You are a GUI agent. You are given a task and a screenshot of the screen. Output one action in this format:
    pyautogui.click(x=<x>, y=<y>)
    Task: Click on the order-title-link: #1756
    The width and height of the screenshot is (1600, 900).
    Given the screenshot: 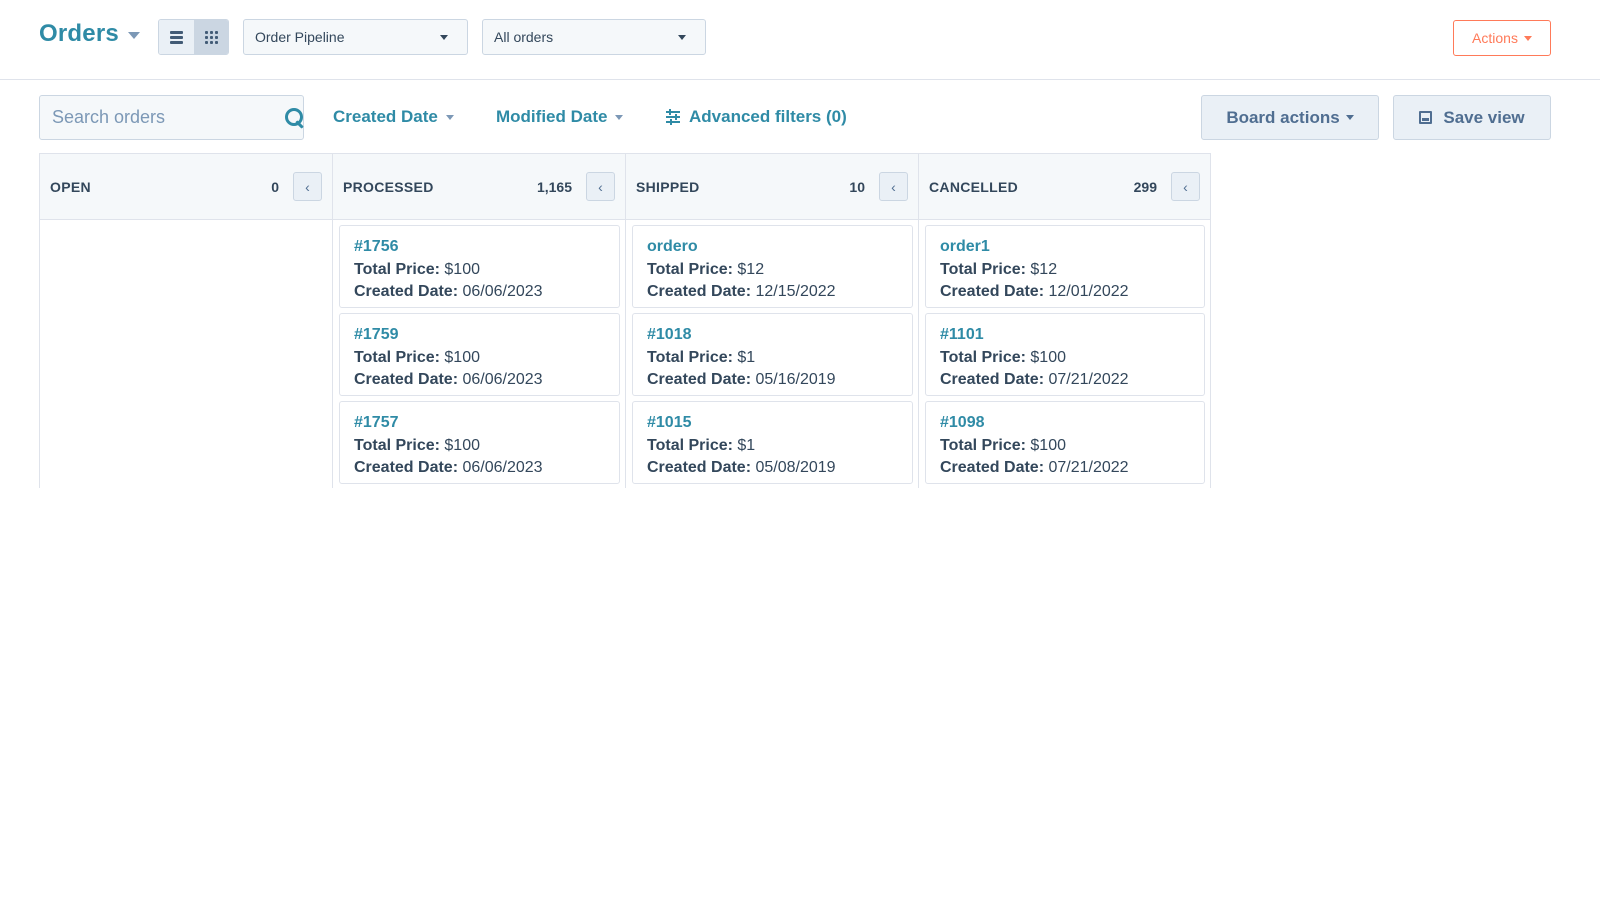 What is the action you would take?
    pyautogui.click(x=479, y=247)
    